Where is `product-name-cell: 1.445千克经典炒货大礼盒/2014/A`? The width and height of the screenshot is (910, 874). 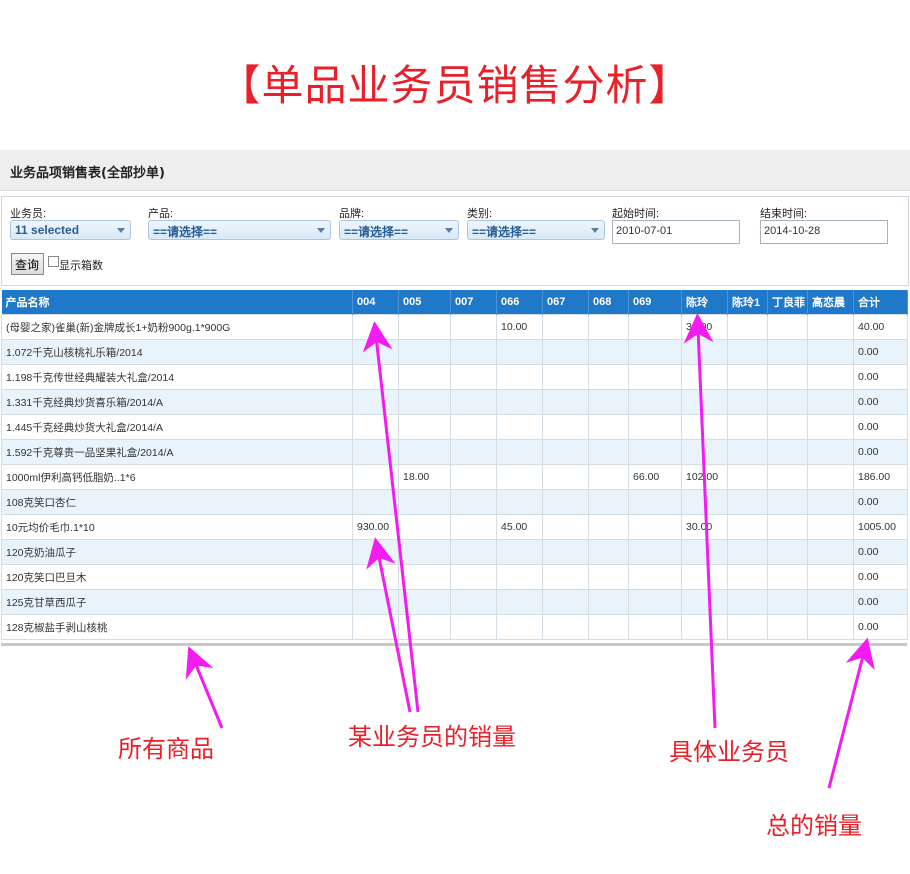
product-name-cell: 1.445千克经典炒货大礼盒/2014/A is located at coordinates (177, 427).